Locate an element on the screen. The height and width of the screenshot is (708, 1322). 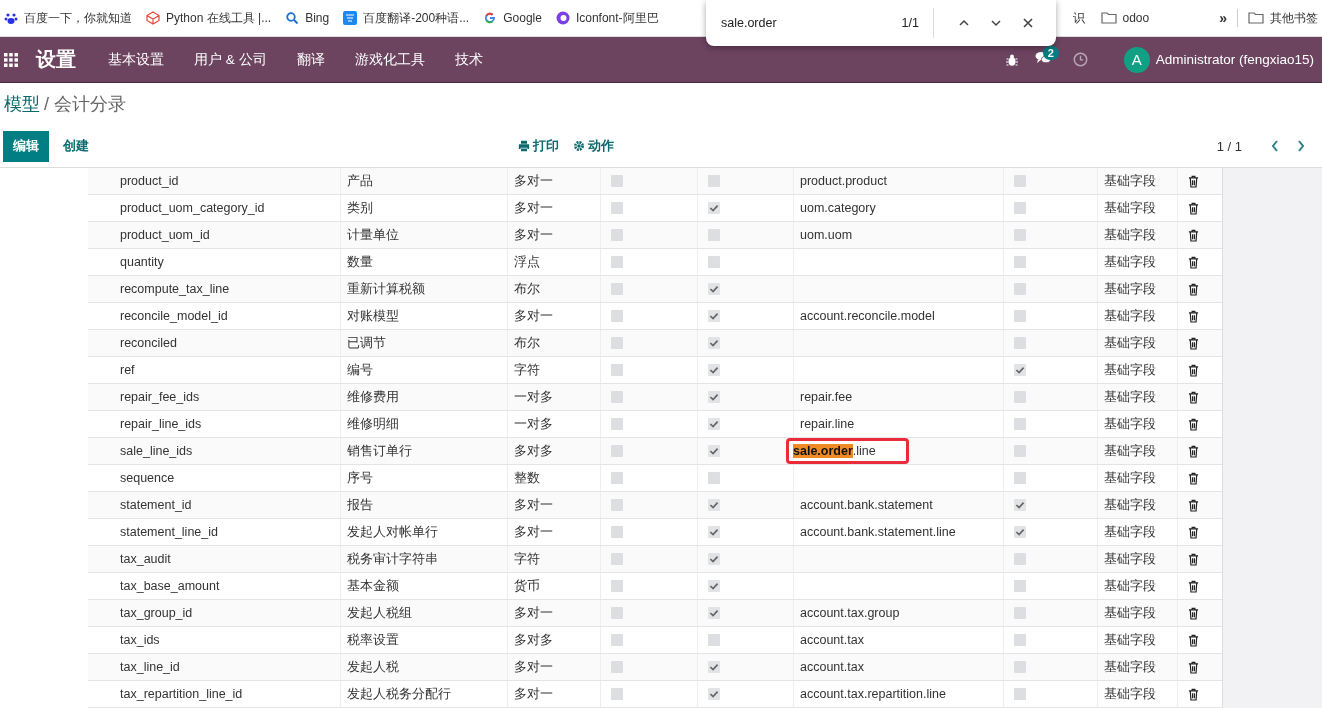
table-cell: 基本金额 is located at coordinates (423, 586).